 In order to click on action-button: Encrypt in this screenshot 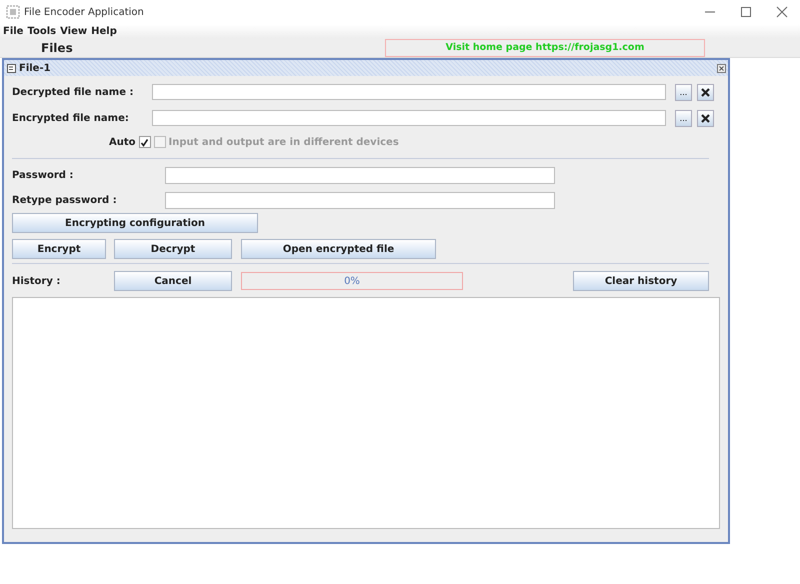, I will do `click(59, 249)`.